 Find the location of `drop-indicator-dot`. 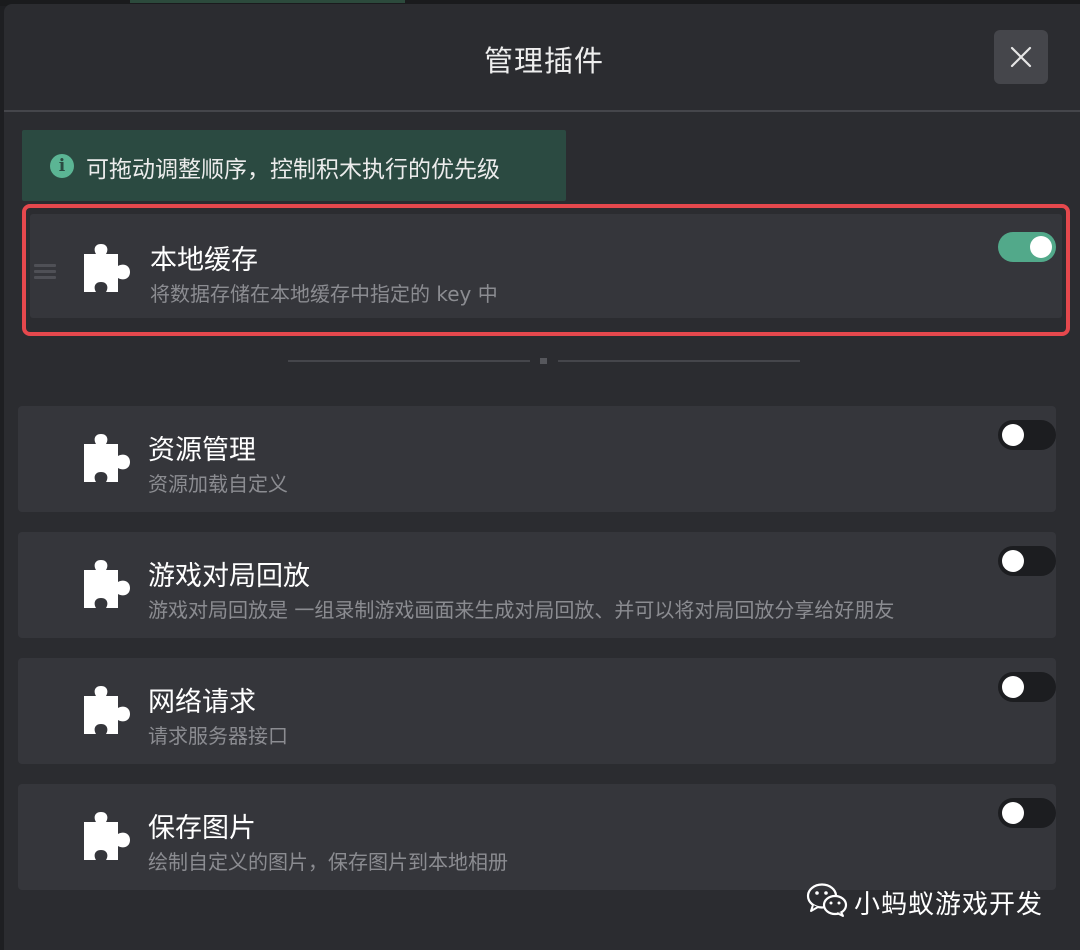

drop-indicator-dot is located at coordinates (543, 361).